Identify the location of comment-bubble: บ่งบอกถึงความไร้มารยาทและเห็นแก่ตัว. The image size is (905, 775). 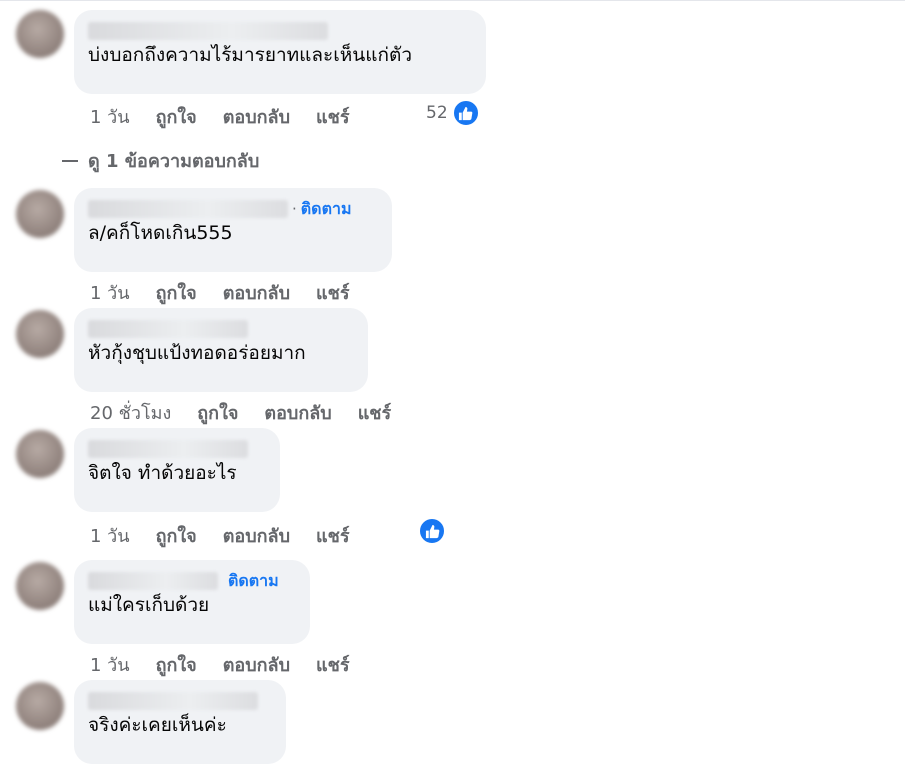
(280, 52).